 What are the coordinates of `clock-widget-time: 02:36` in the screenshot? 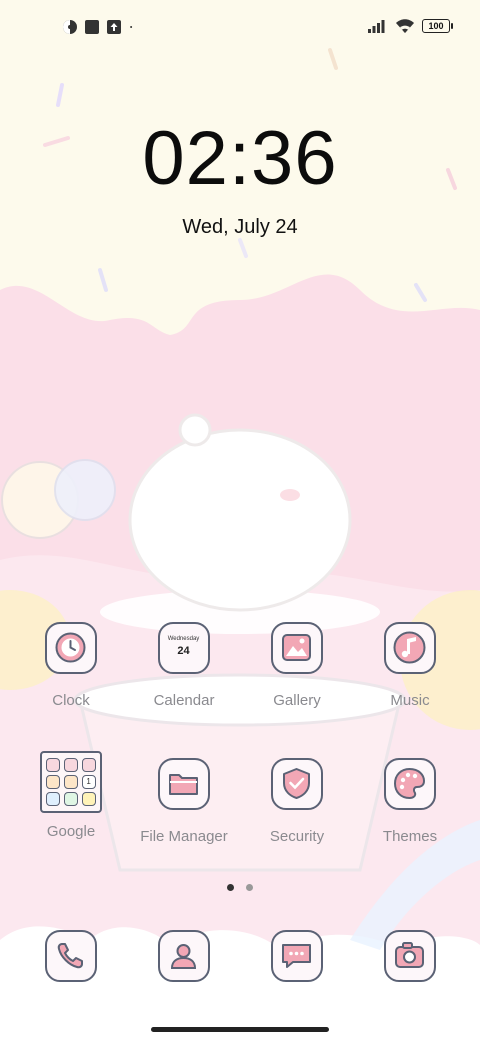 It's located at (240, 158).